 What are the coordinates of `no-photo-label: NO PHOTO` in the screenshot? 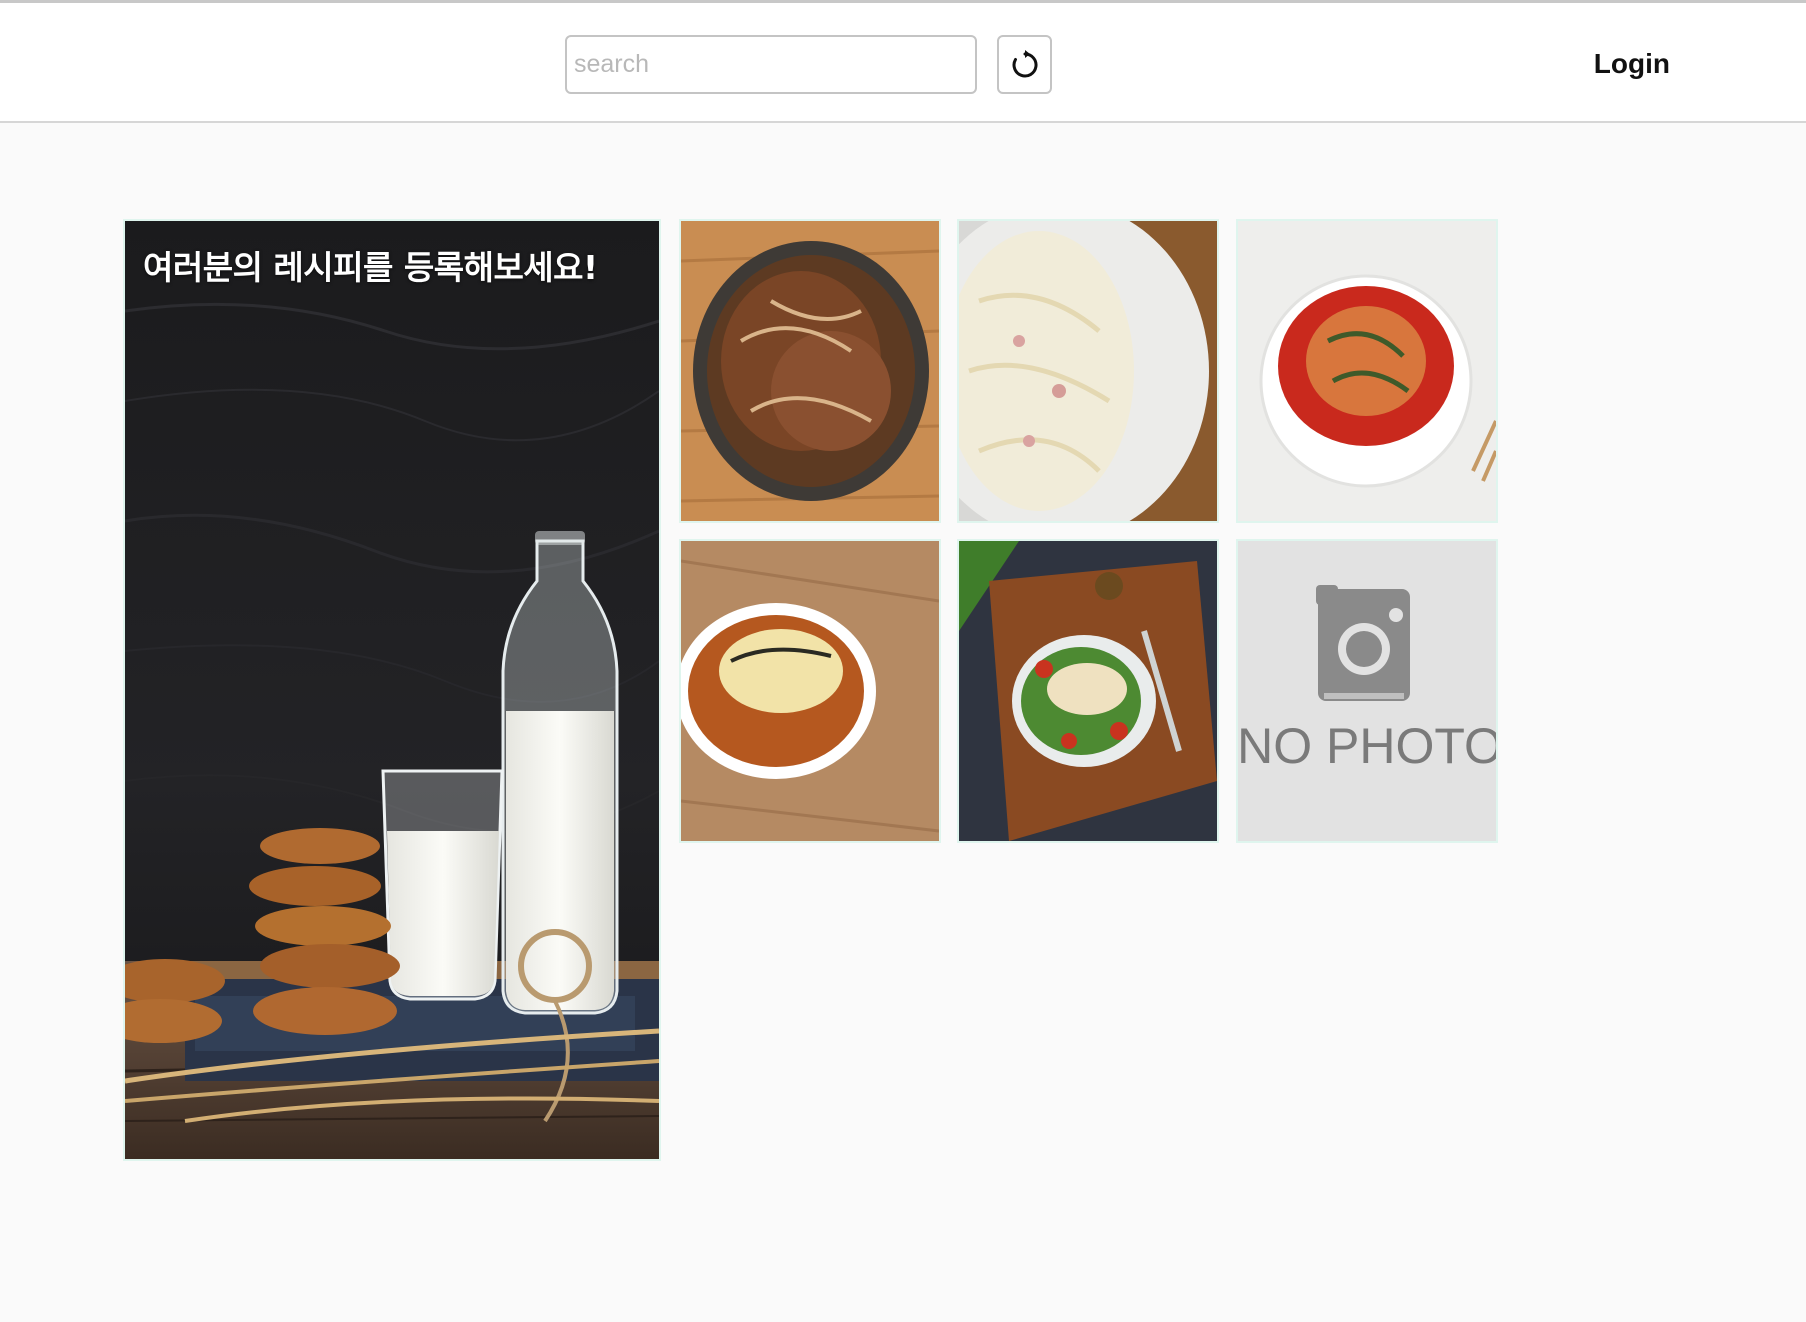 It's located at (1367, 746).